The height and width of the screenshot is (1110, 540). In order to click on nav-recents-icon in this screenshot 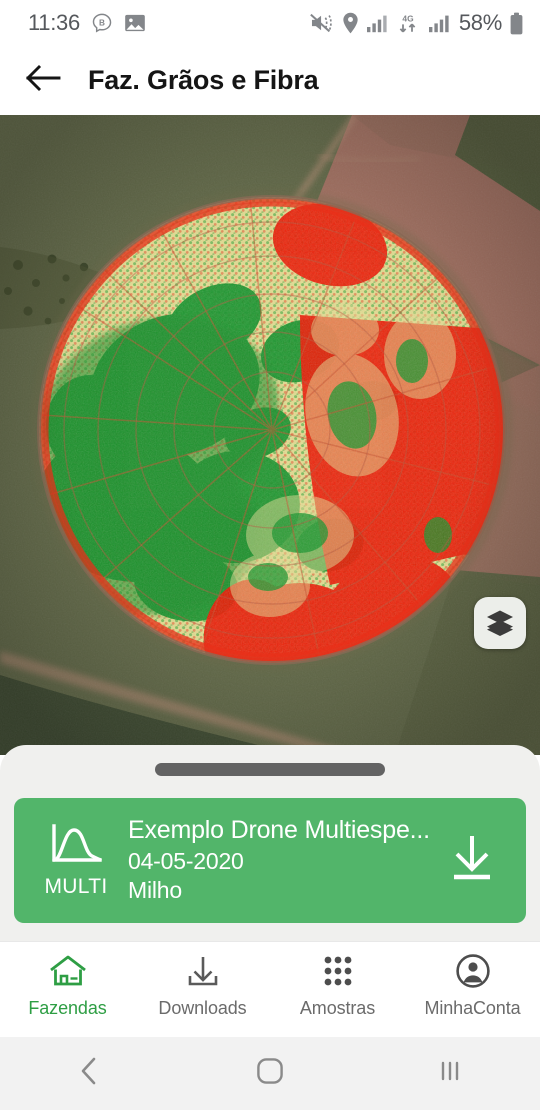, I will do `click(450, 1073)`.